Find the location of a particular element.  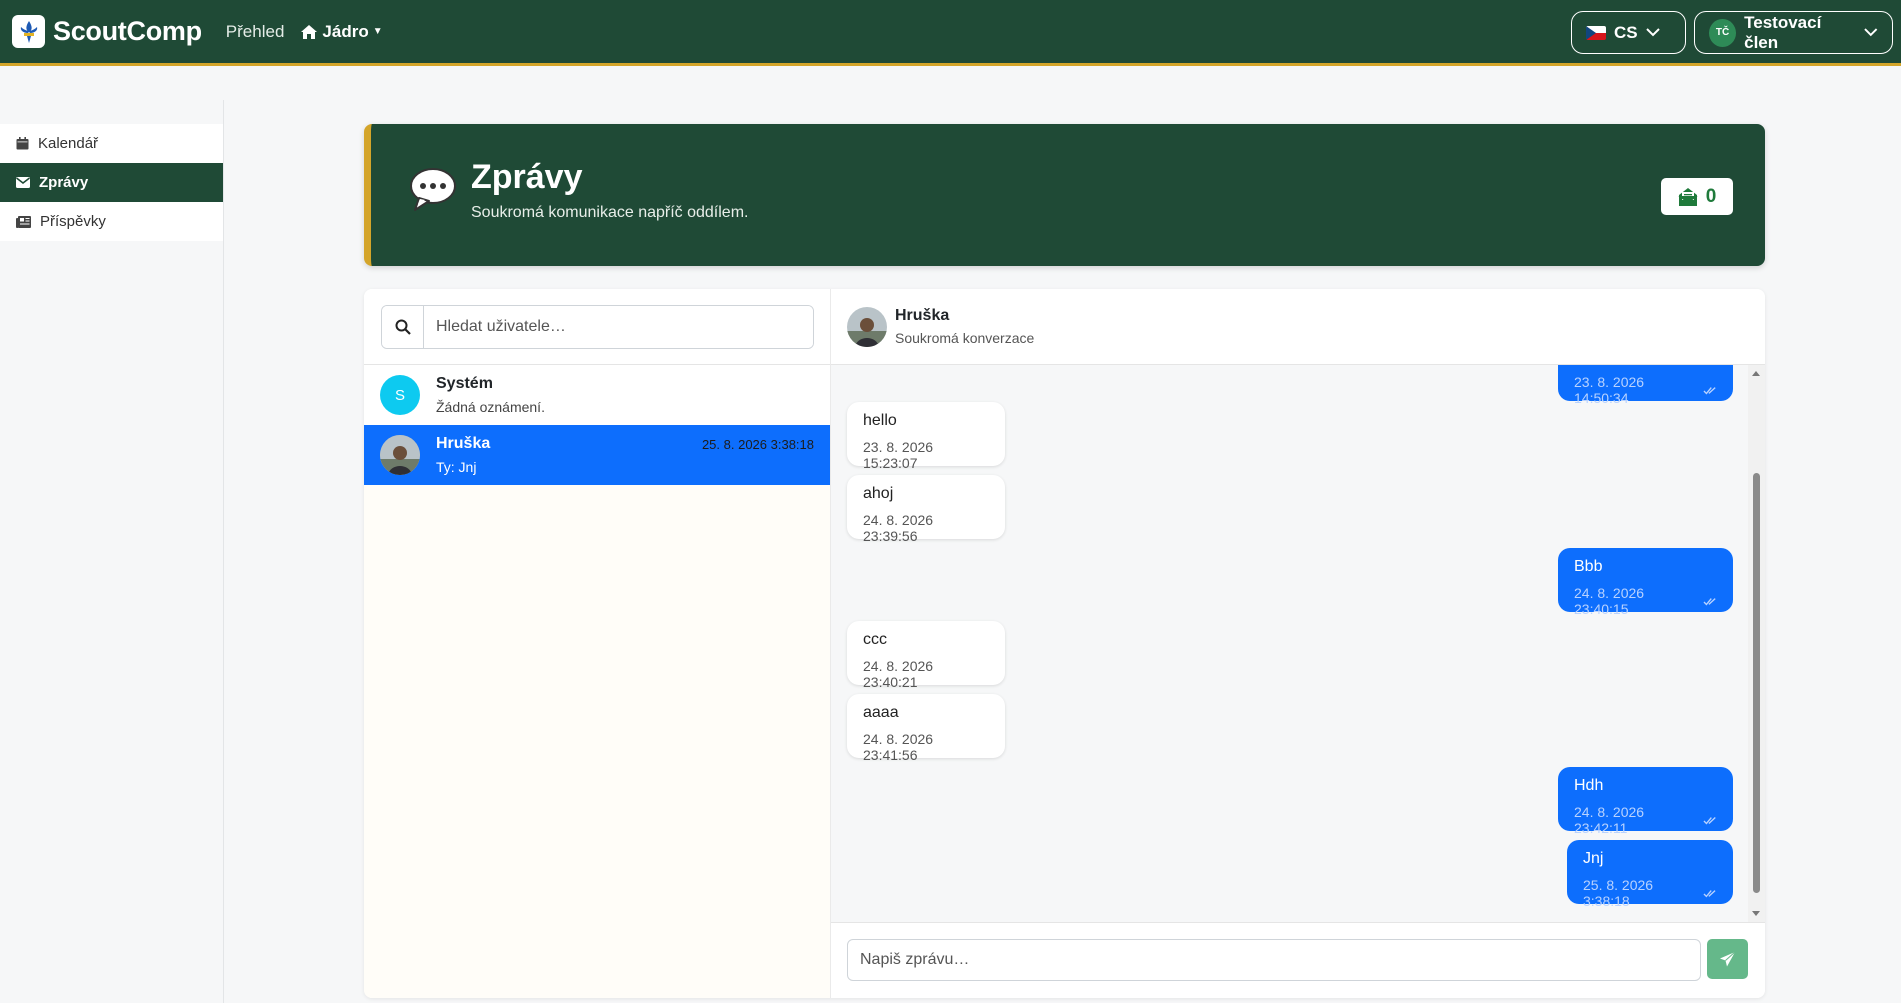

newspaper-icon is located at coordinates (23, 221).